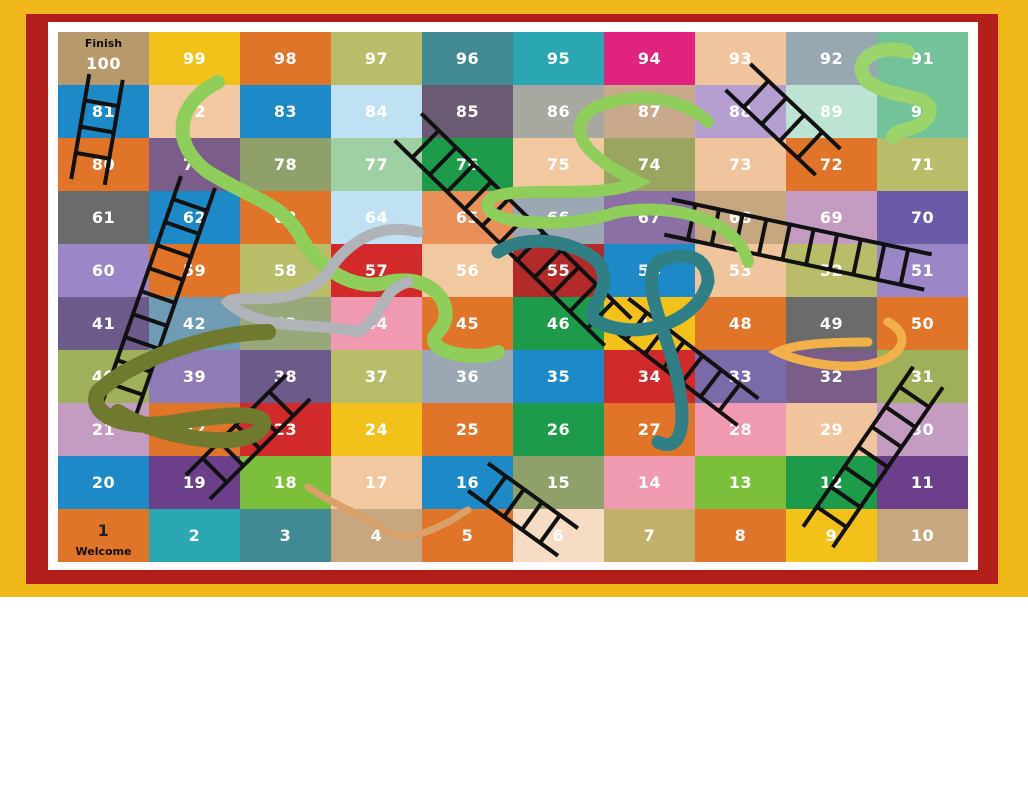  What do you see at coordinates (467, 111) in the screenshot?
I see `board-cell-85: 85` at bounding box center [467, 111].